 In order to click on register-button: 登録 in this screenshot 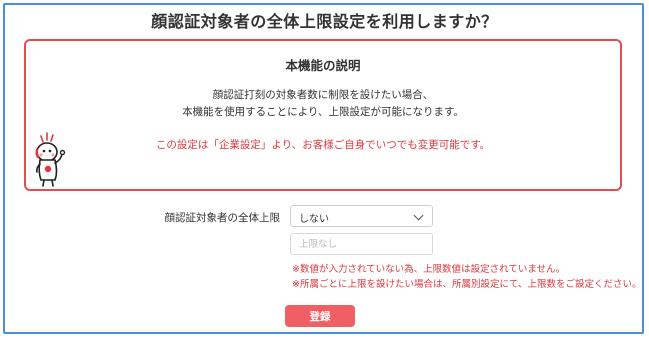, I will do `click(320, 316)`.